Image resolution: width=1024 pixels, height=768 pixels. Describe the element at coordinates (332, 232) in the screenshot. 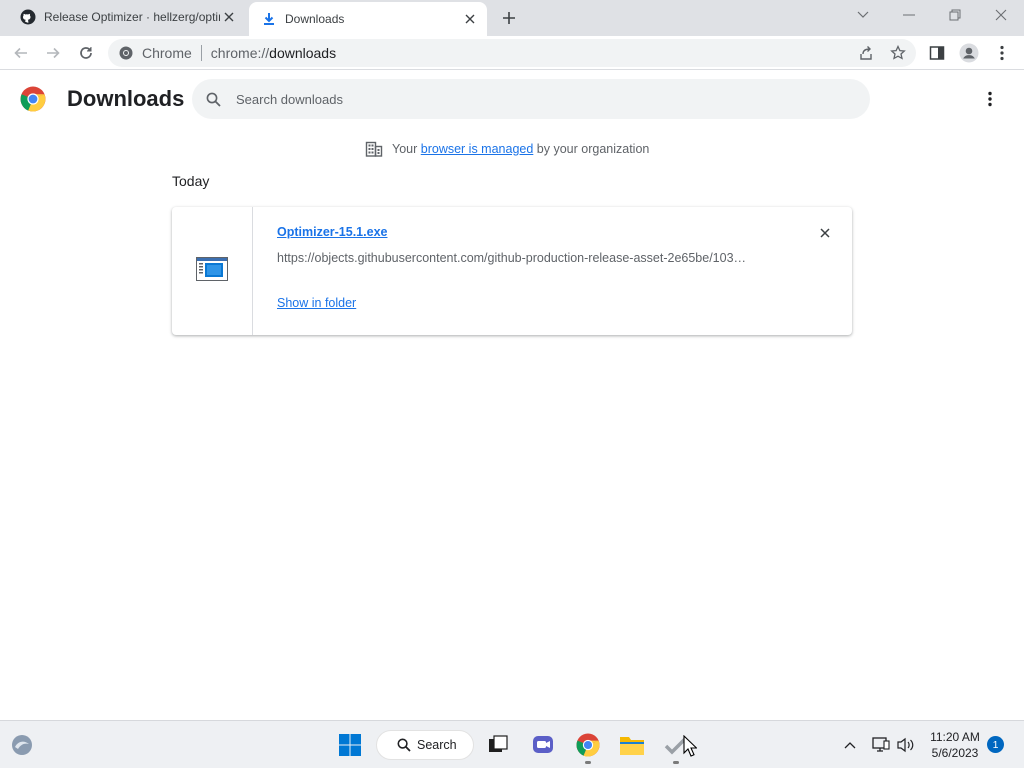

I see `download-filename-link: Optimizer-15.1.exe` at that location.